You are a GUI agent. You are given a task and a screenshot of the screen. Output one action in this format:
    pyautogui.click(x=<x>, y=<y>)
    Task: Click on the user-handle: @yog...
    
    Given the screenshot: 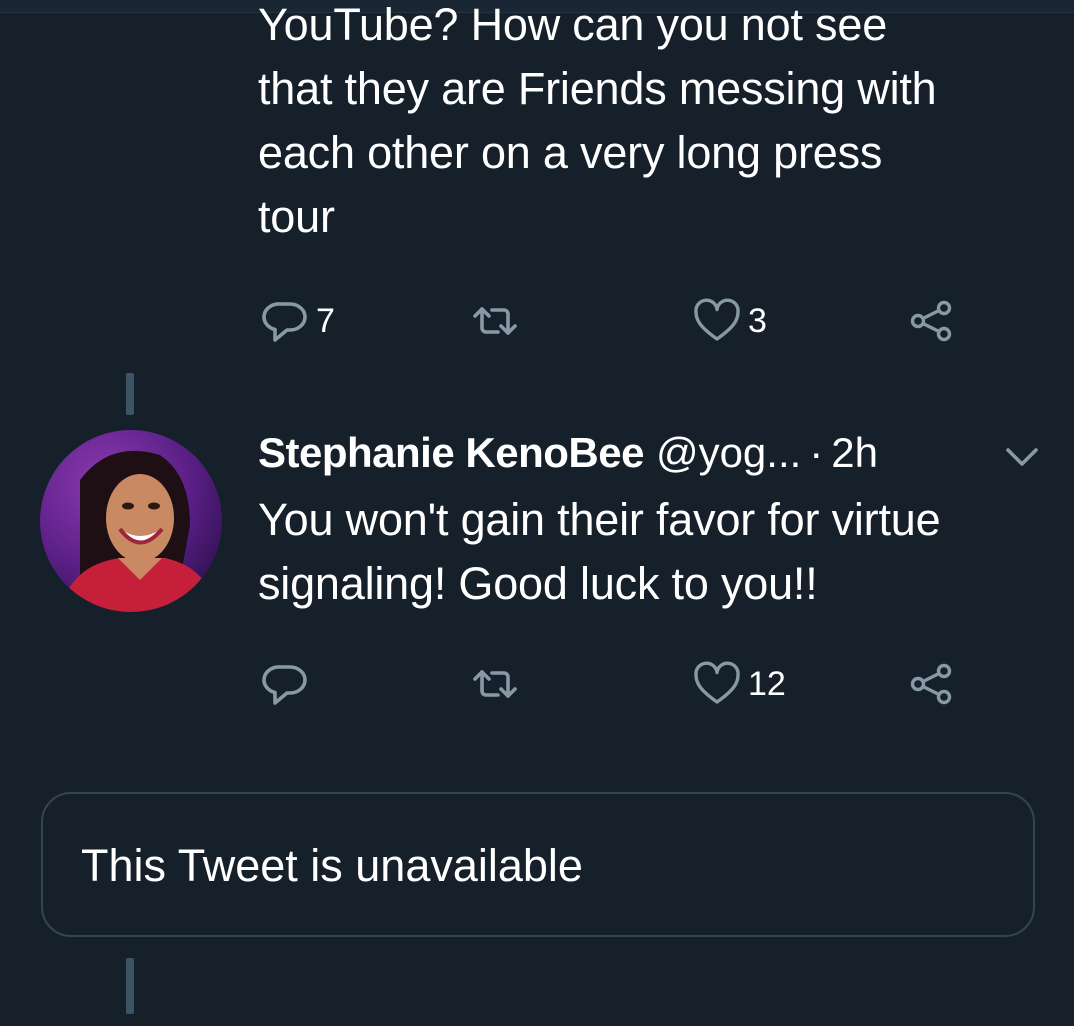 What is the action you would take?
    pyautogui.click(x=728, y=453)
    